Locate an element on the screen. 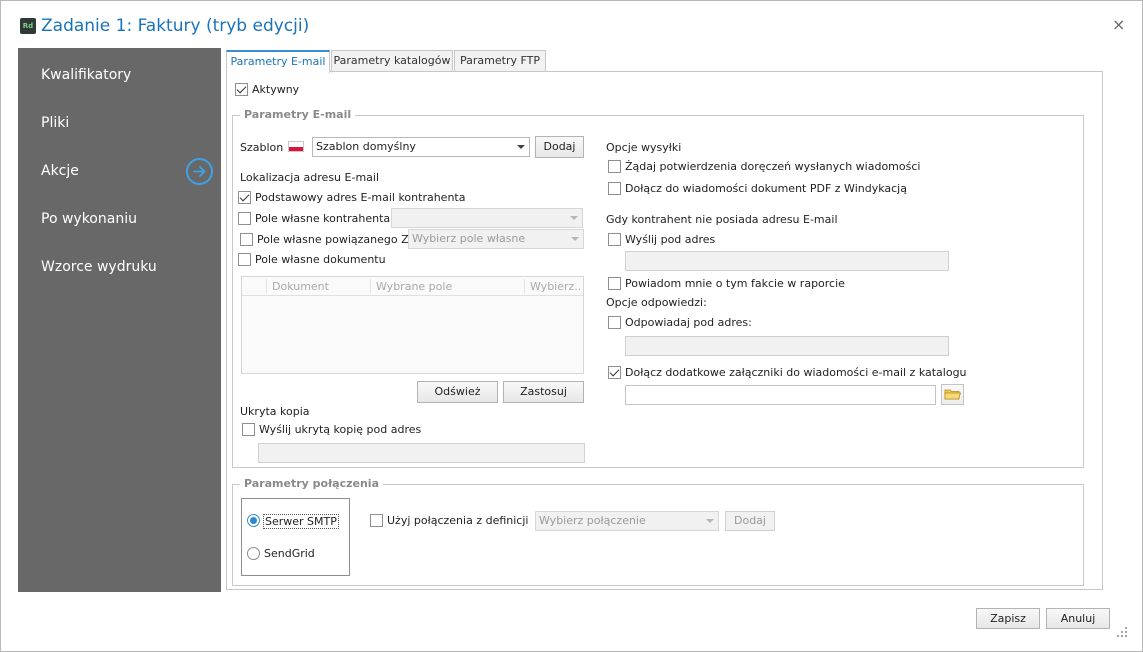 The width and height of the screenshot is (1143, 652). custom-field-document-label: Pole własne dokumentu is located at coordinates (320, 259).